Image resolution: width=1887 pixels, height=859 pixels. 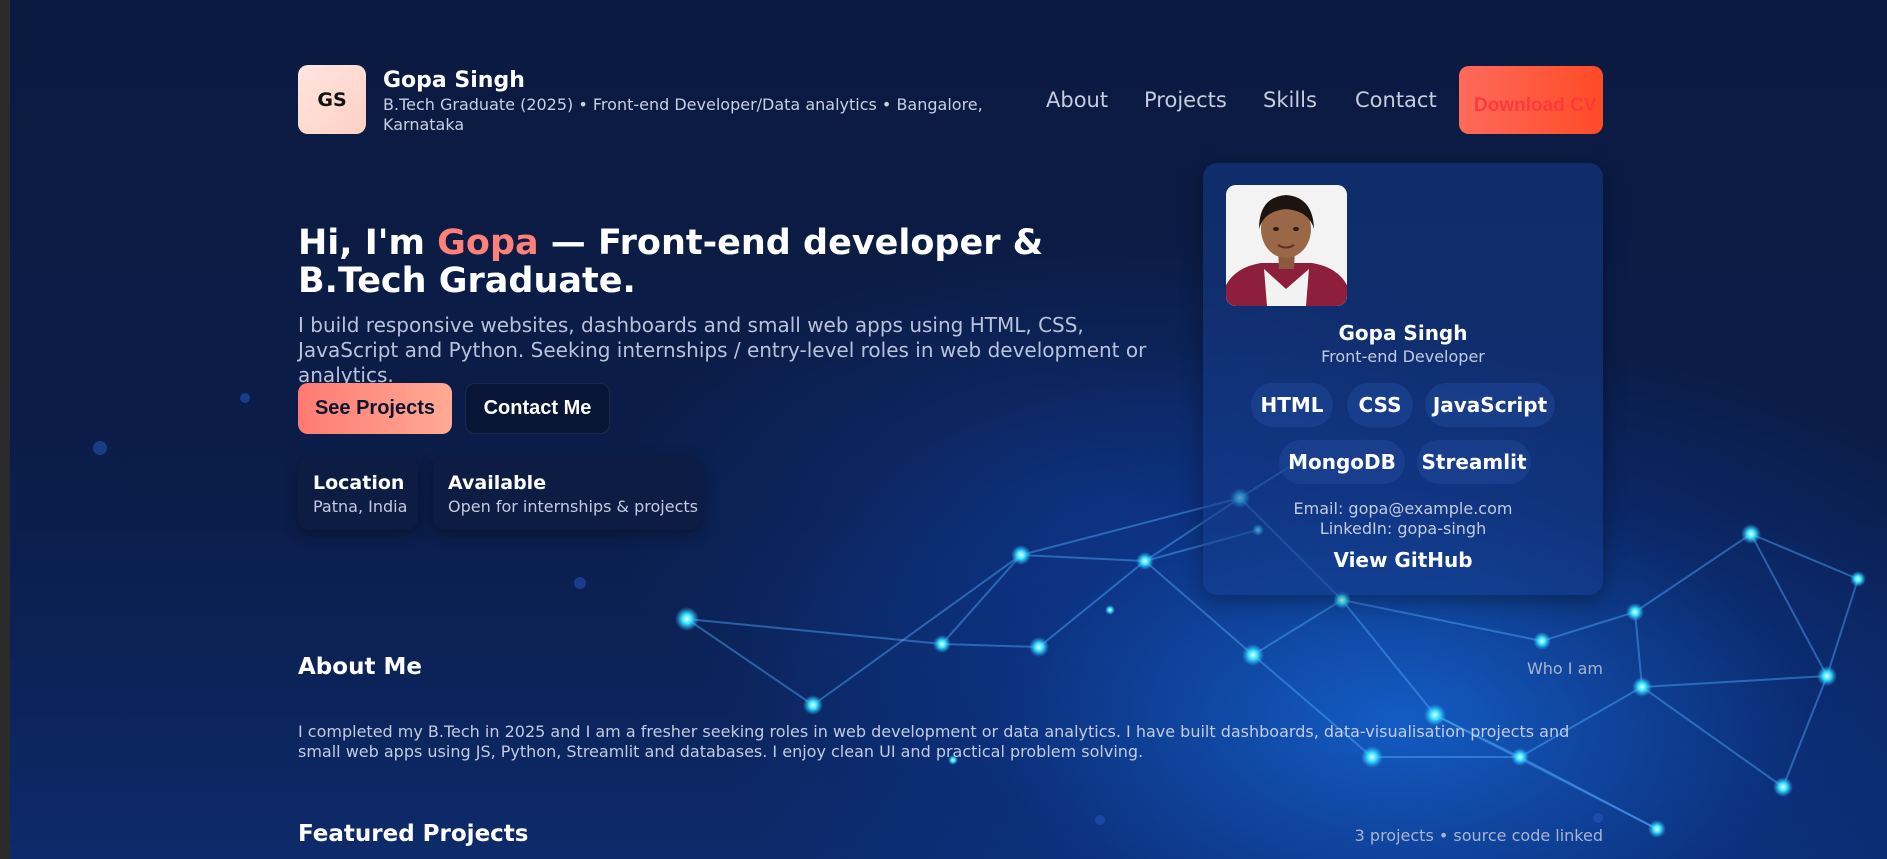 I want to click on nav-item-contact: Contact, so click(x=1396, y=100).